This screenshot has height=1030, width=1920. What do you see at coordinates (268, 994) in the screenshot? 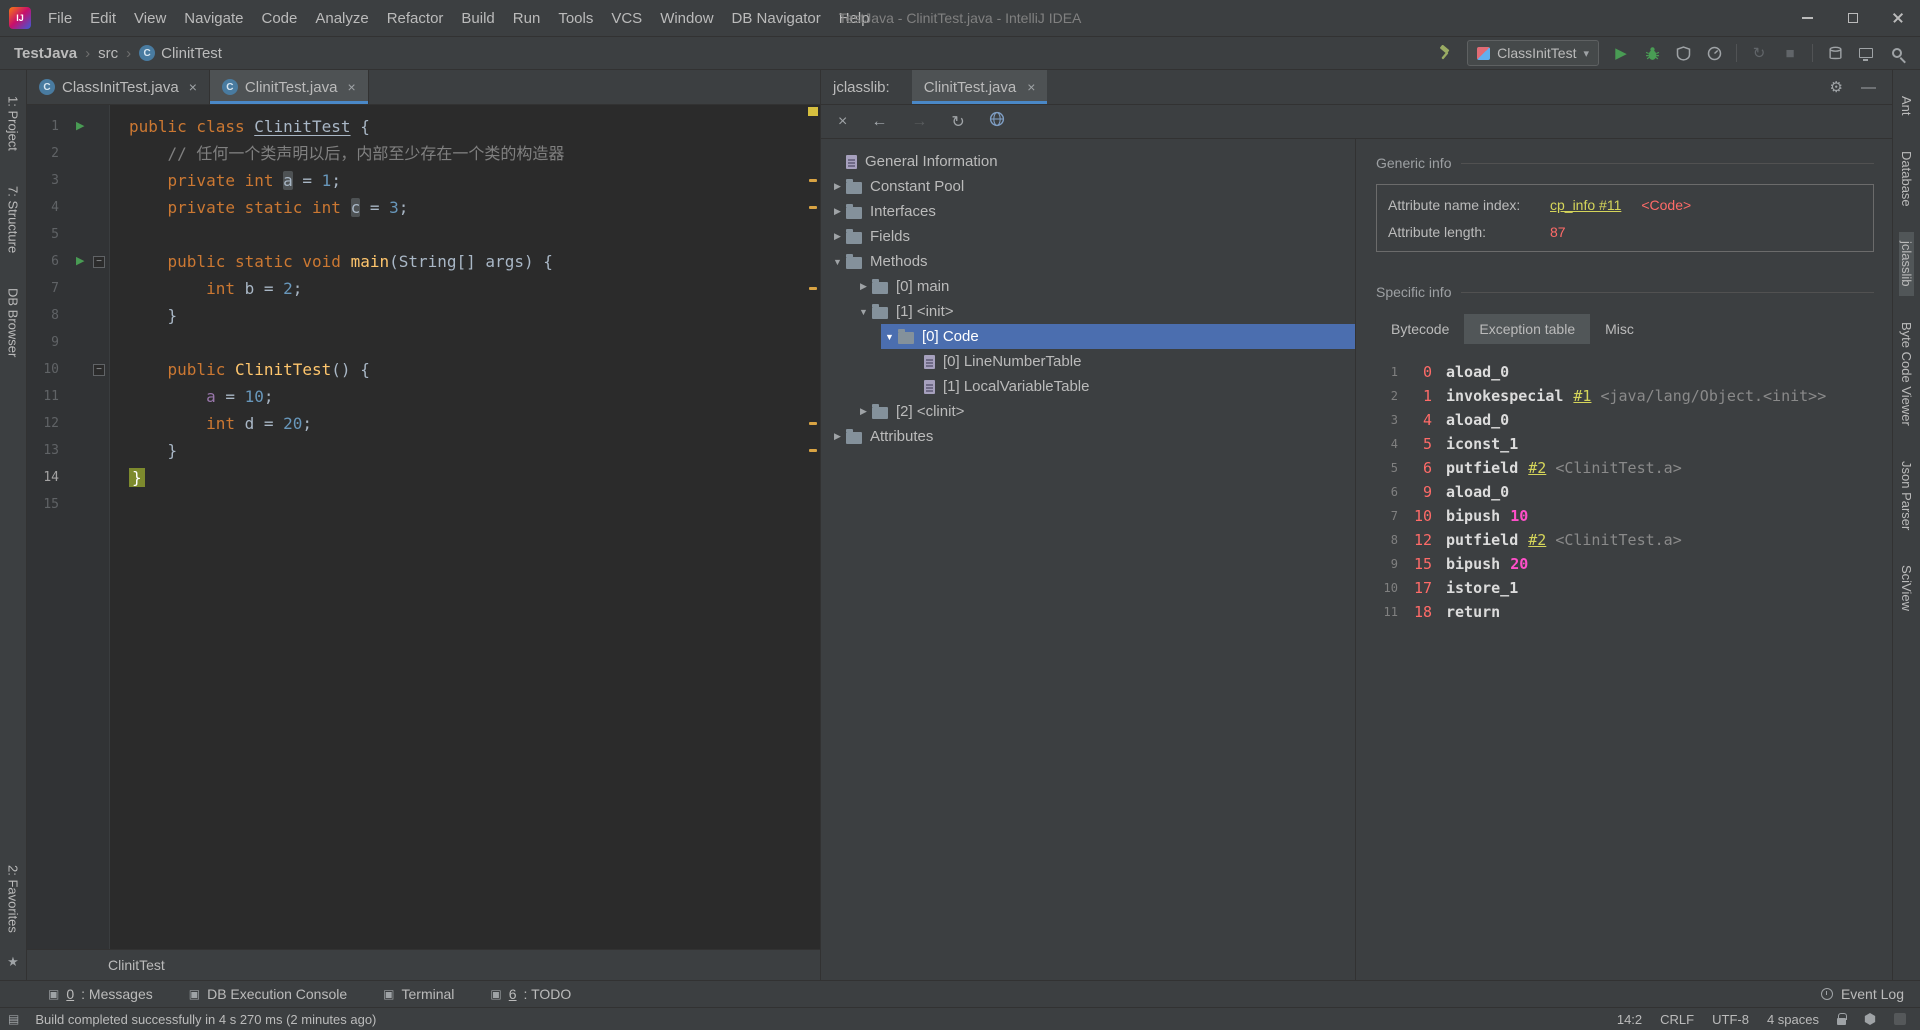
I see `tool-window-button-db-execution-console: ▣ DB Execution Console` at bounding box center [268, 994].